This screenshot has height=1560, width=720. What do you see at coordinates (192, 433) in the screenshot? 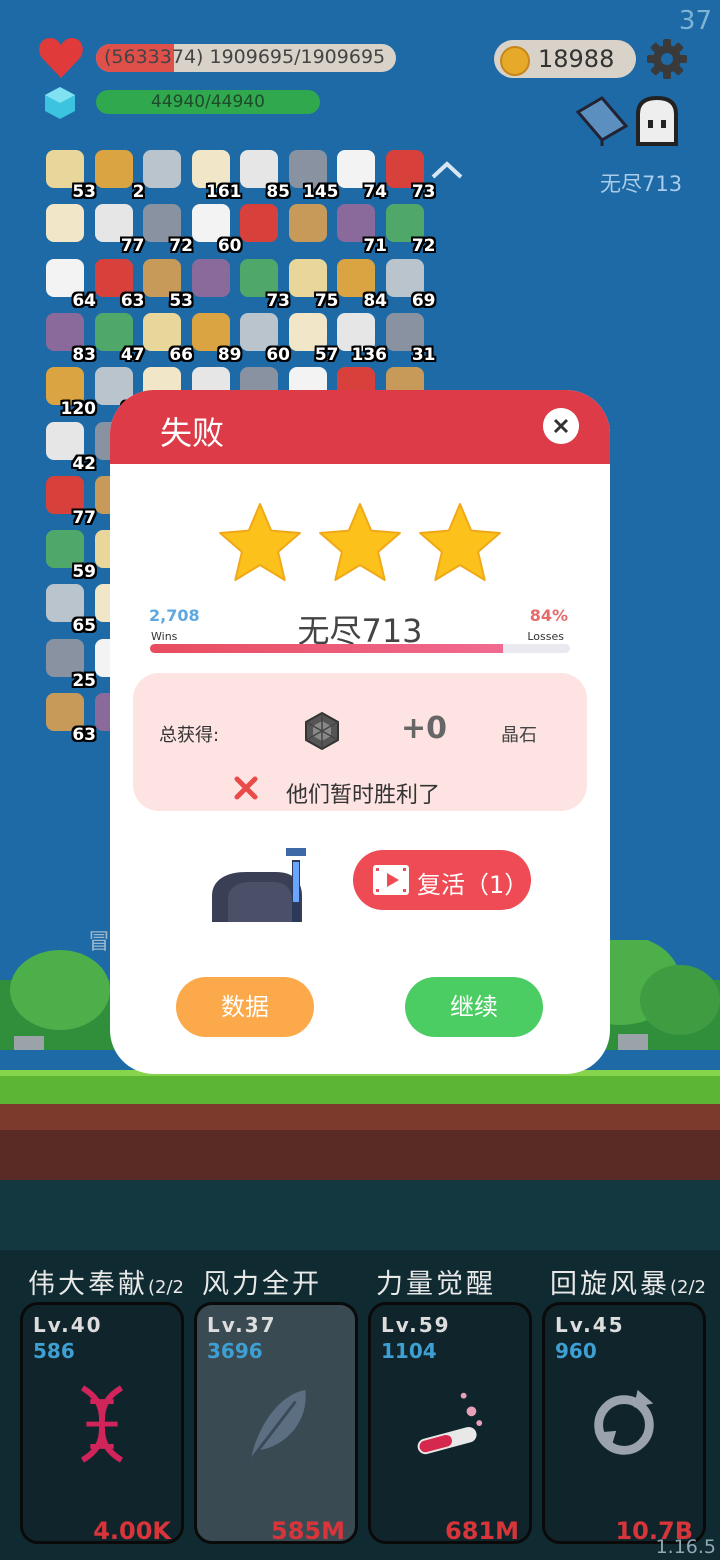
I see `dialog-title: 失败` at bounding box center [192, 433].